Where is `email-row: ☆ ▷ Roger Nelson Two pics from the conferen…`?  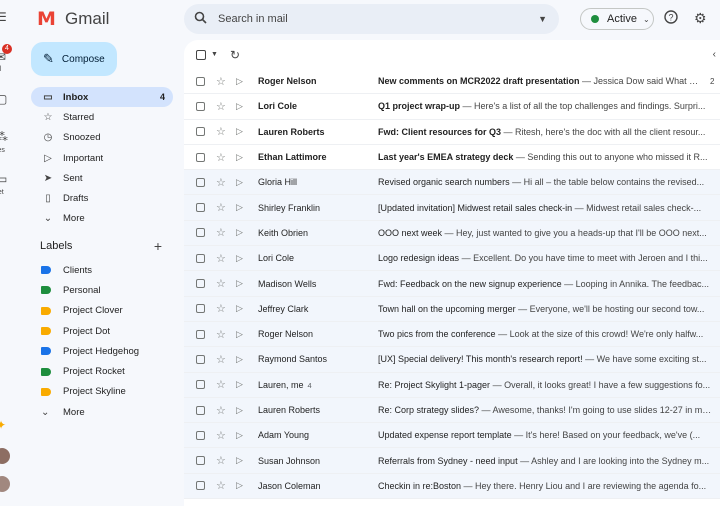 email-row: ☆ ▷ Roger Nelson Two pics from the conferen… is located at coordinates (452, 334).